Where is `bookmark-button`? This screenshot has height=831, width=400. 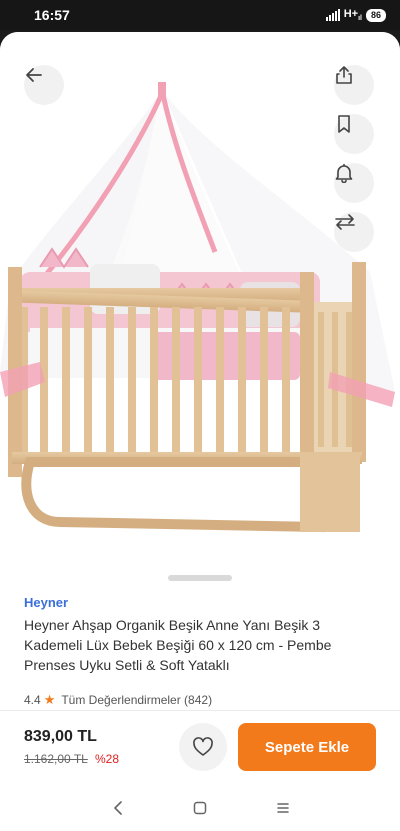
bookmark-button is located at coordinates (354, 134).